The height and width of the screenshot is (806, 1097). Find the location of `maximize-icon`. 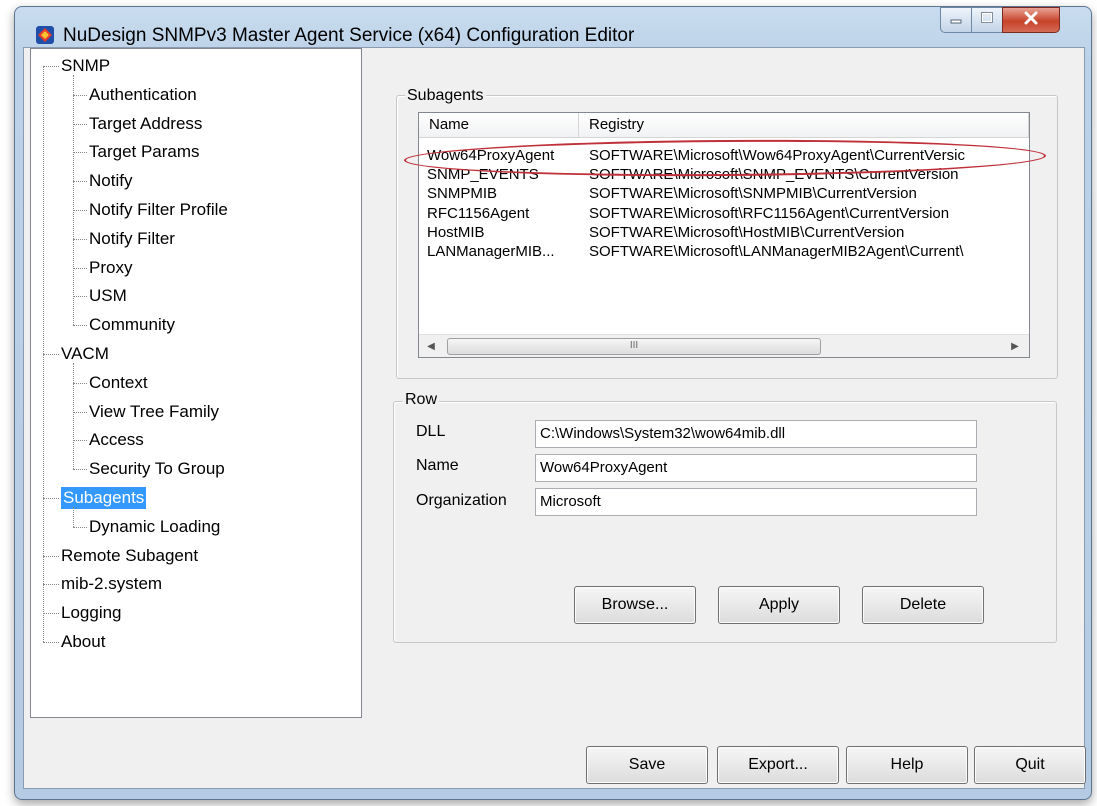

maximize-icon is located at coordinates (987, 20).